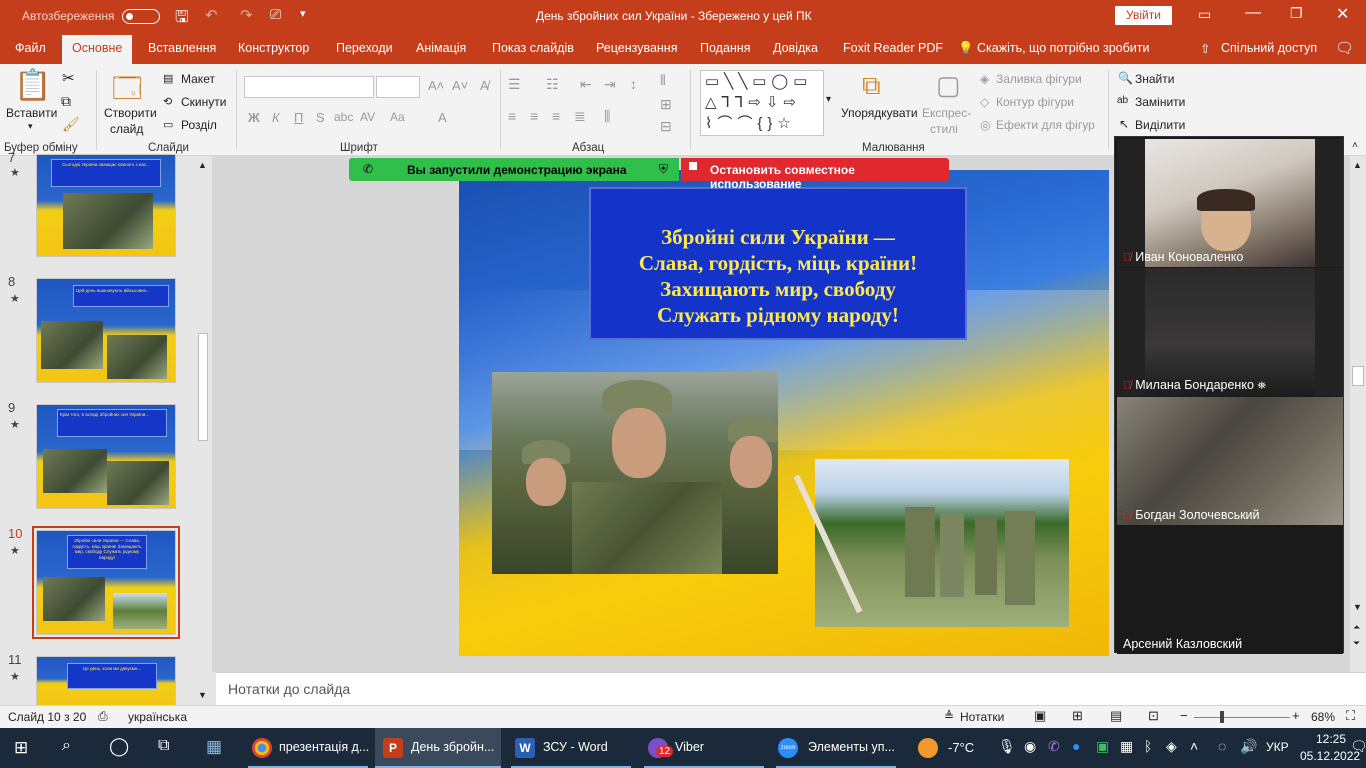  Describe the element at coordinates (961, 747) in the screenshot. I see `weather-temperature: -7°C` at that location.